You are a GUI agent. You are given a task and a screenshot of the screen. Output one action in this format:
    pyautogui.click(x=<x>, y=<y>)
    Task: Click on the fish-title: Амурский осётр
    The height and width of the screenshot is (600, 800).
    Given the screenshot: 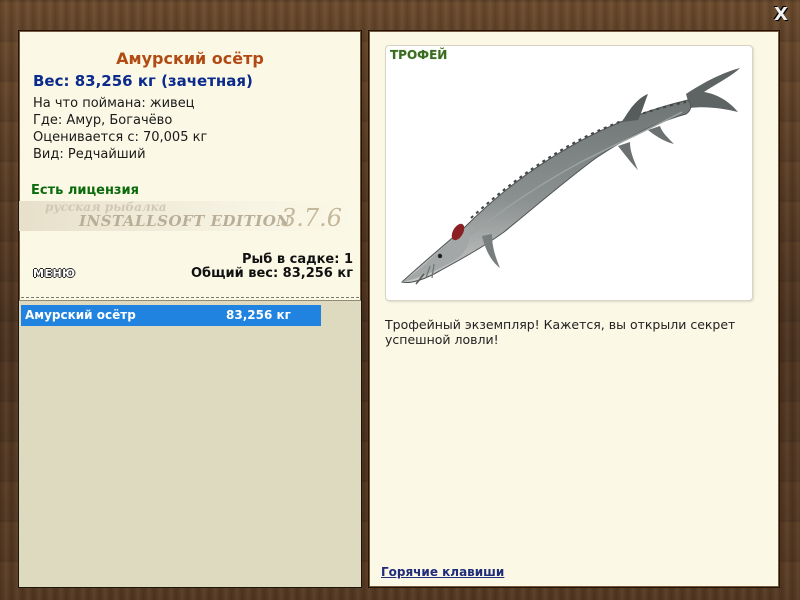 What is the action you would take?
    pyautogui.click(x=190, y=58)
    